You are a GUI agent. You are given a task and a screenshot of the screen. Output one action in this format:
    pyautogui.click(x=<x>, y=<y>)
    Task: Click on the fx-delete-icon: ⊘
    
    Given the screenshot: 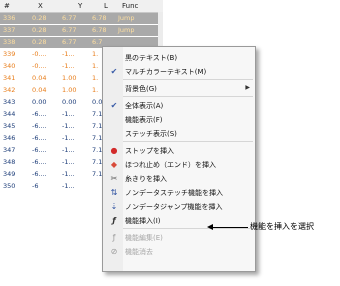 What is the action you would take?
    pyautogui.click(x=114, y=251)
    